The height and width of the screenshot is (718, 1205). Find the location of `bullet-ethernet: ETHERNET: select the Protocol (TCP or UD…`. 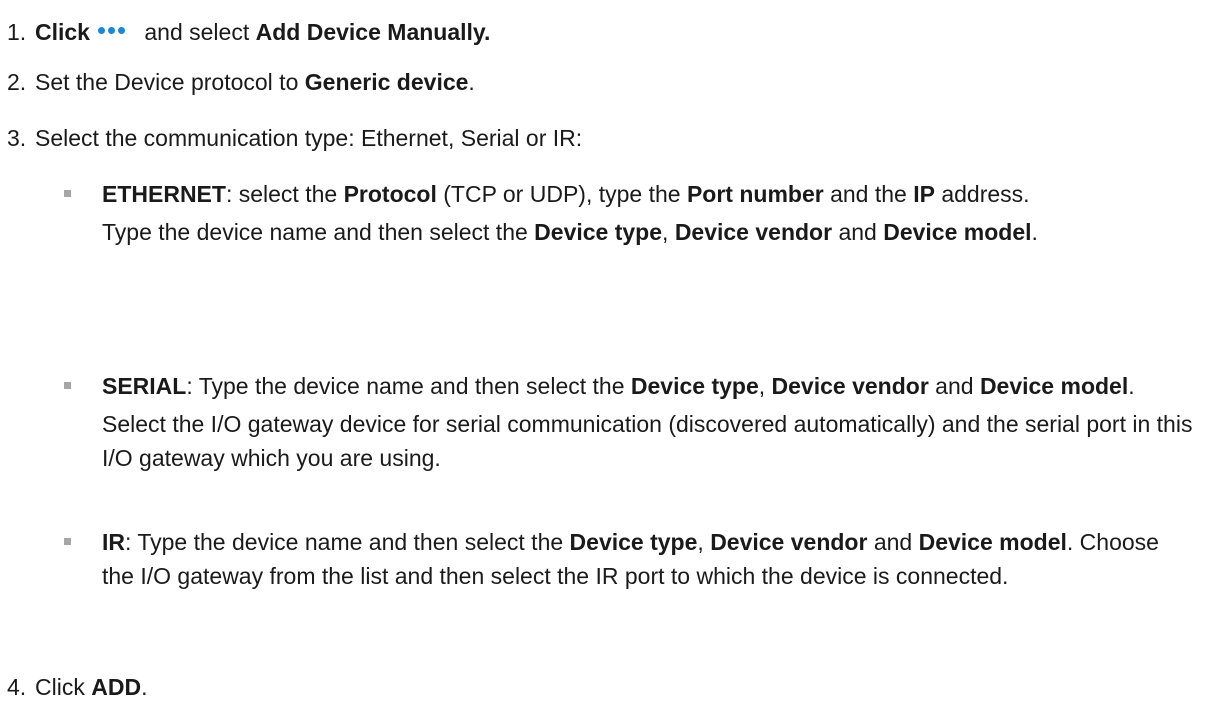

bullet-ethernet: ETHERNET: select the Protocol (TCP or UD… is located at coordinates (629, 213).